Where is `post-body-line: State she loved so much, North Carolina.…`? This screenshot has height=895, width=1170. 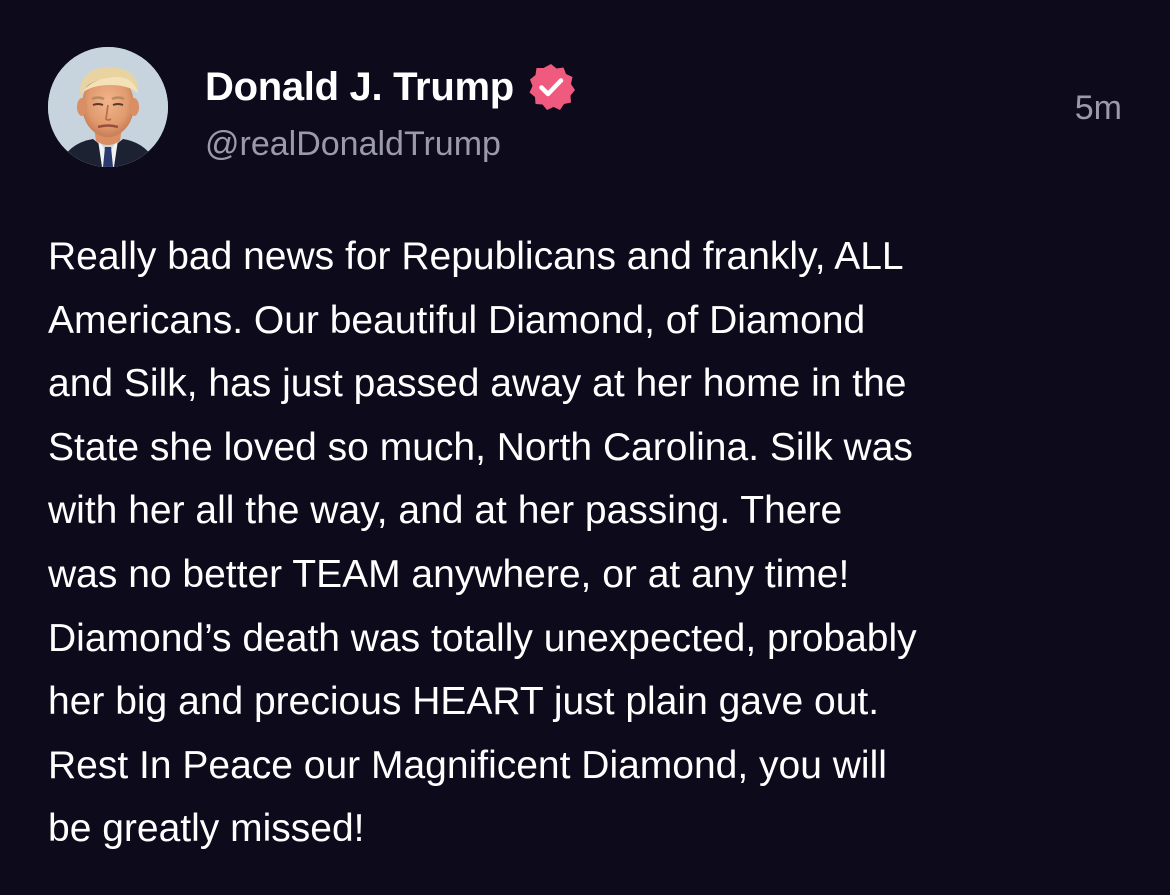 post-body-line: State she loved so much, North Carolina.… is located at coordinates (480, 447).